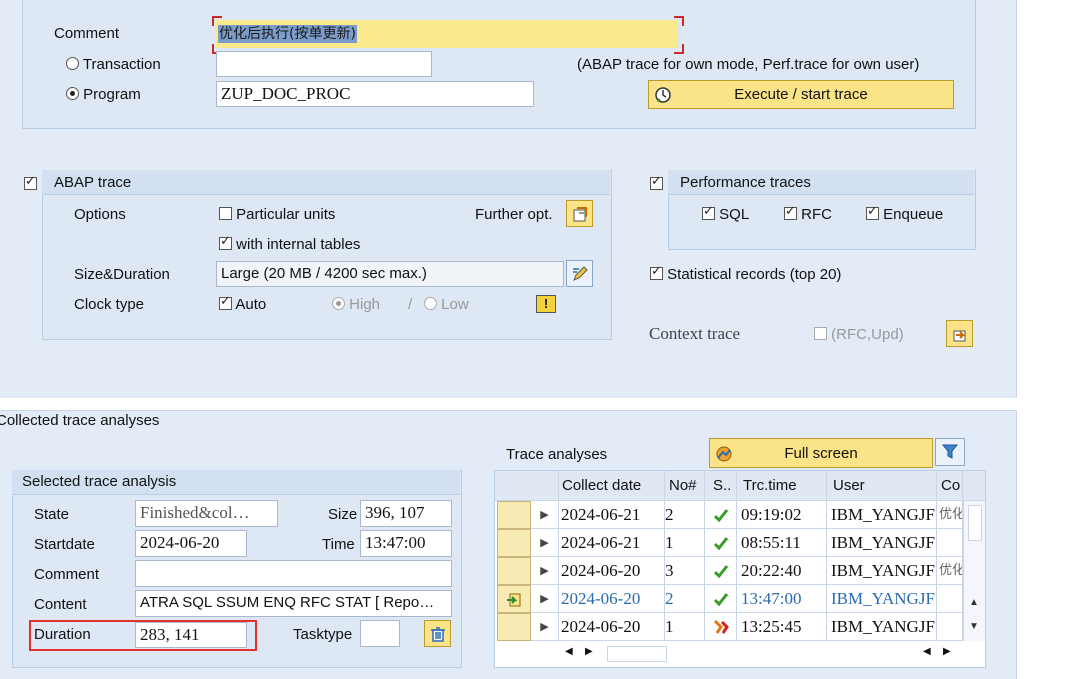  I want to click on col-status: S.., so click(721, 486).